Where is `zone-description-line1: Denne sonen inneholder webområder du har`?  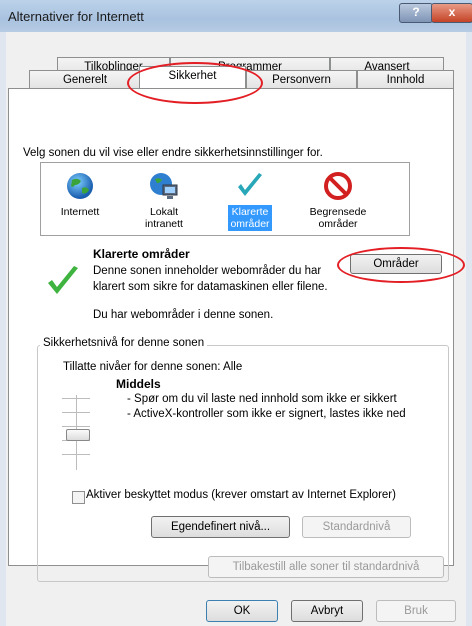
zone-description-line1: Denne sonen inneholder webområder du har is located at coordinates (207, 271).